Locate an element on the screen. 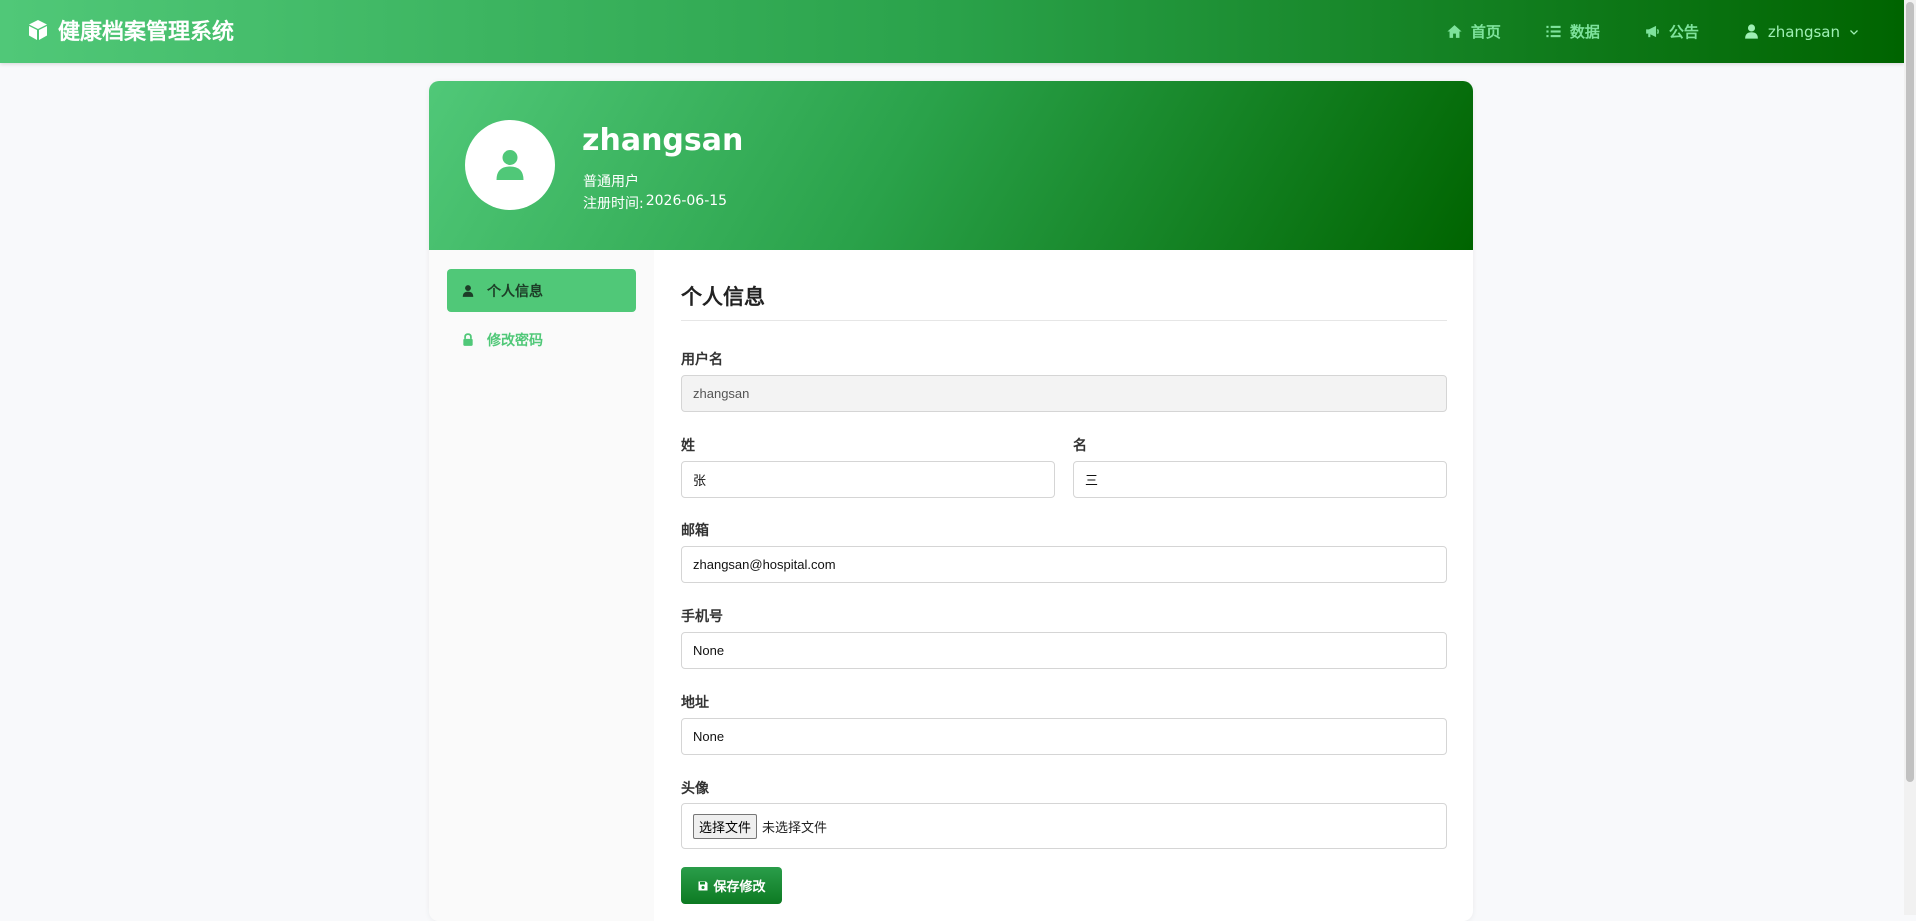 The height and width of the screenshot is (921, 1916). save-button: 保存修改 is located at coordinates (731, 885).